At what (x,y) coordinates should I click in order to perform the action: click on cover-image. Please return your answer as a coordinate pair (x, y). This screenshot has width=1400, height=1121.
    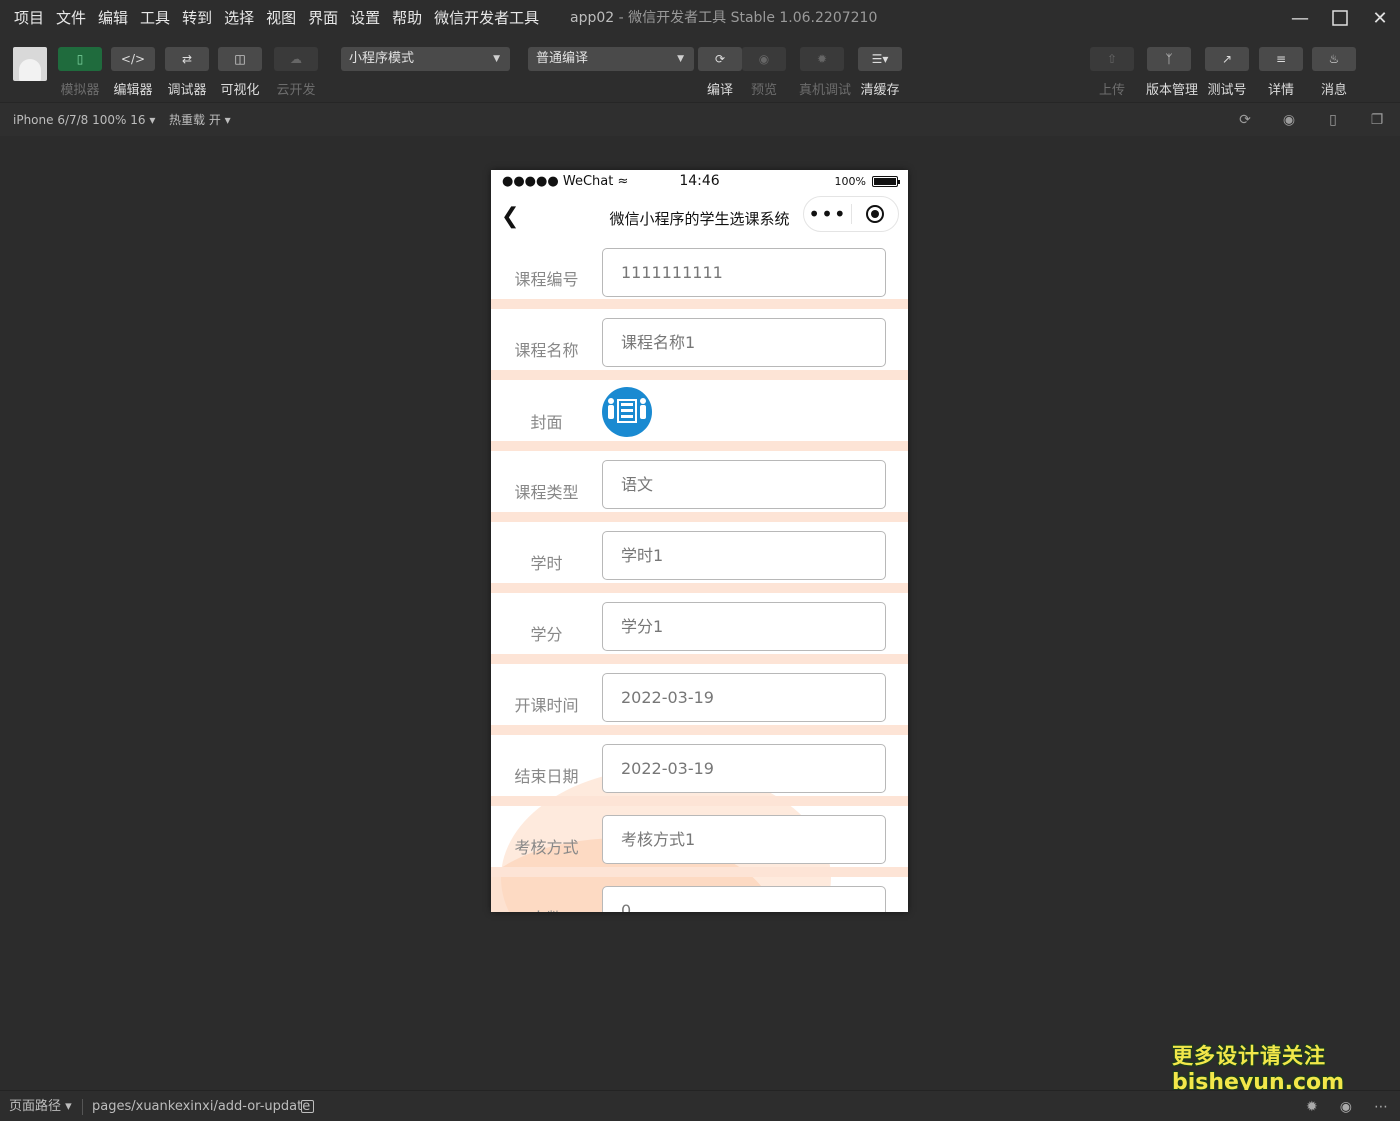
    Looking at the image, I should click on (627, 412).